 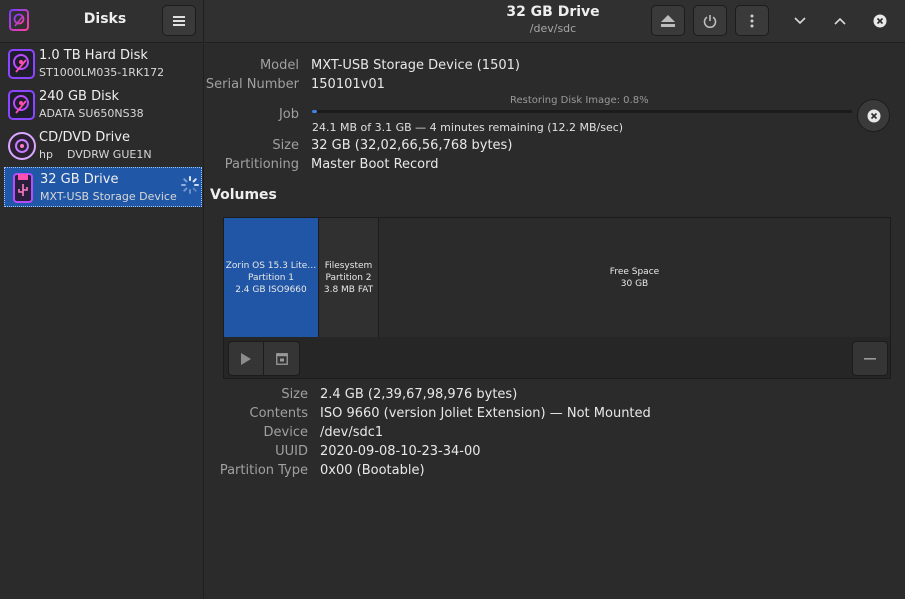 What do you see at coordinates (348, 84) in the screenshot?
I see `serial-value: 150101v01` at bounding box center [348, 84].